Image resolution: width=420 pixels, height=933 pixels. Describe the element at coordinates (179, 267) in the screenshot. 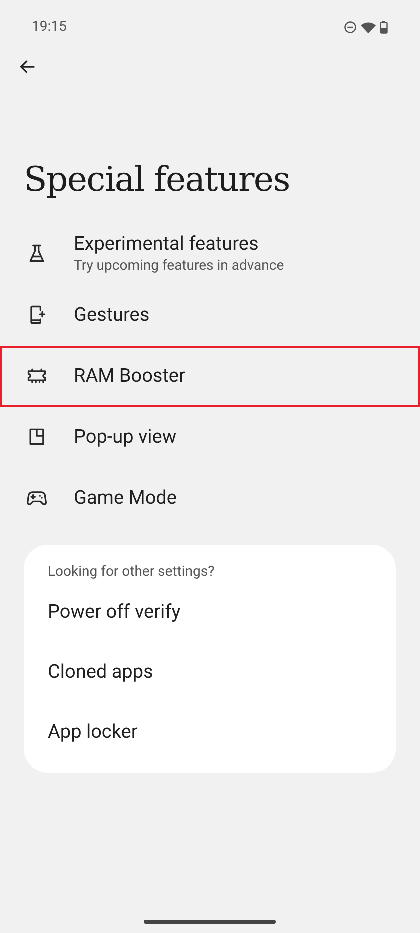

I see `item-subtitle: Try upcoming features in advance` at that location.